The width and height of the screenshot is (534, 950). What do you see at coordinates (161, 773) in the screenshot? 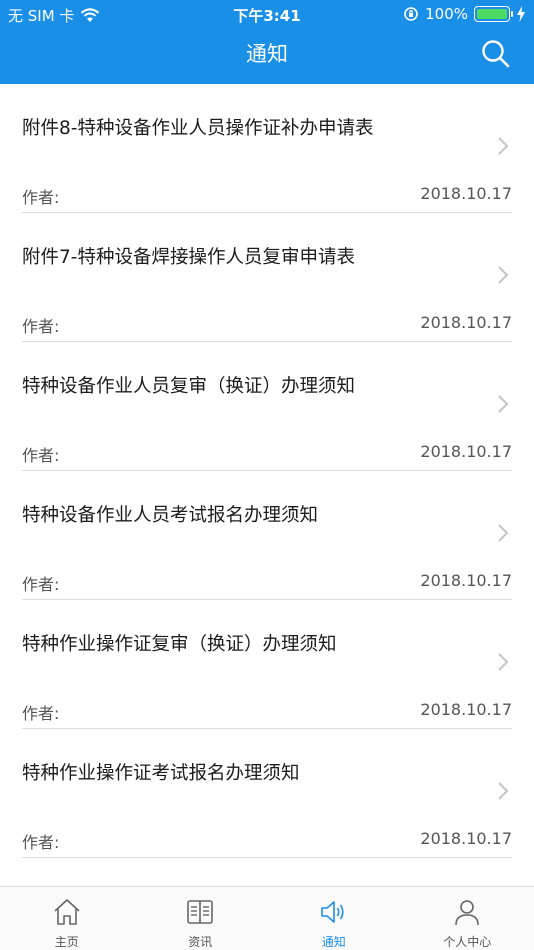
I see `notice-title: 特种作业操作证考试报名办理须知` at bounding box center [161, 773].